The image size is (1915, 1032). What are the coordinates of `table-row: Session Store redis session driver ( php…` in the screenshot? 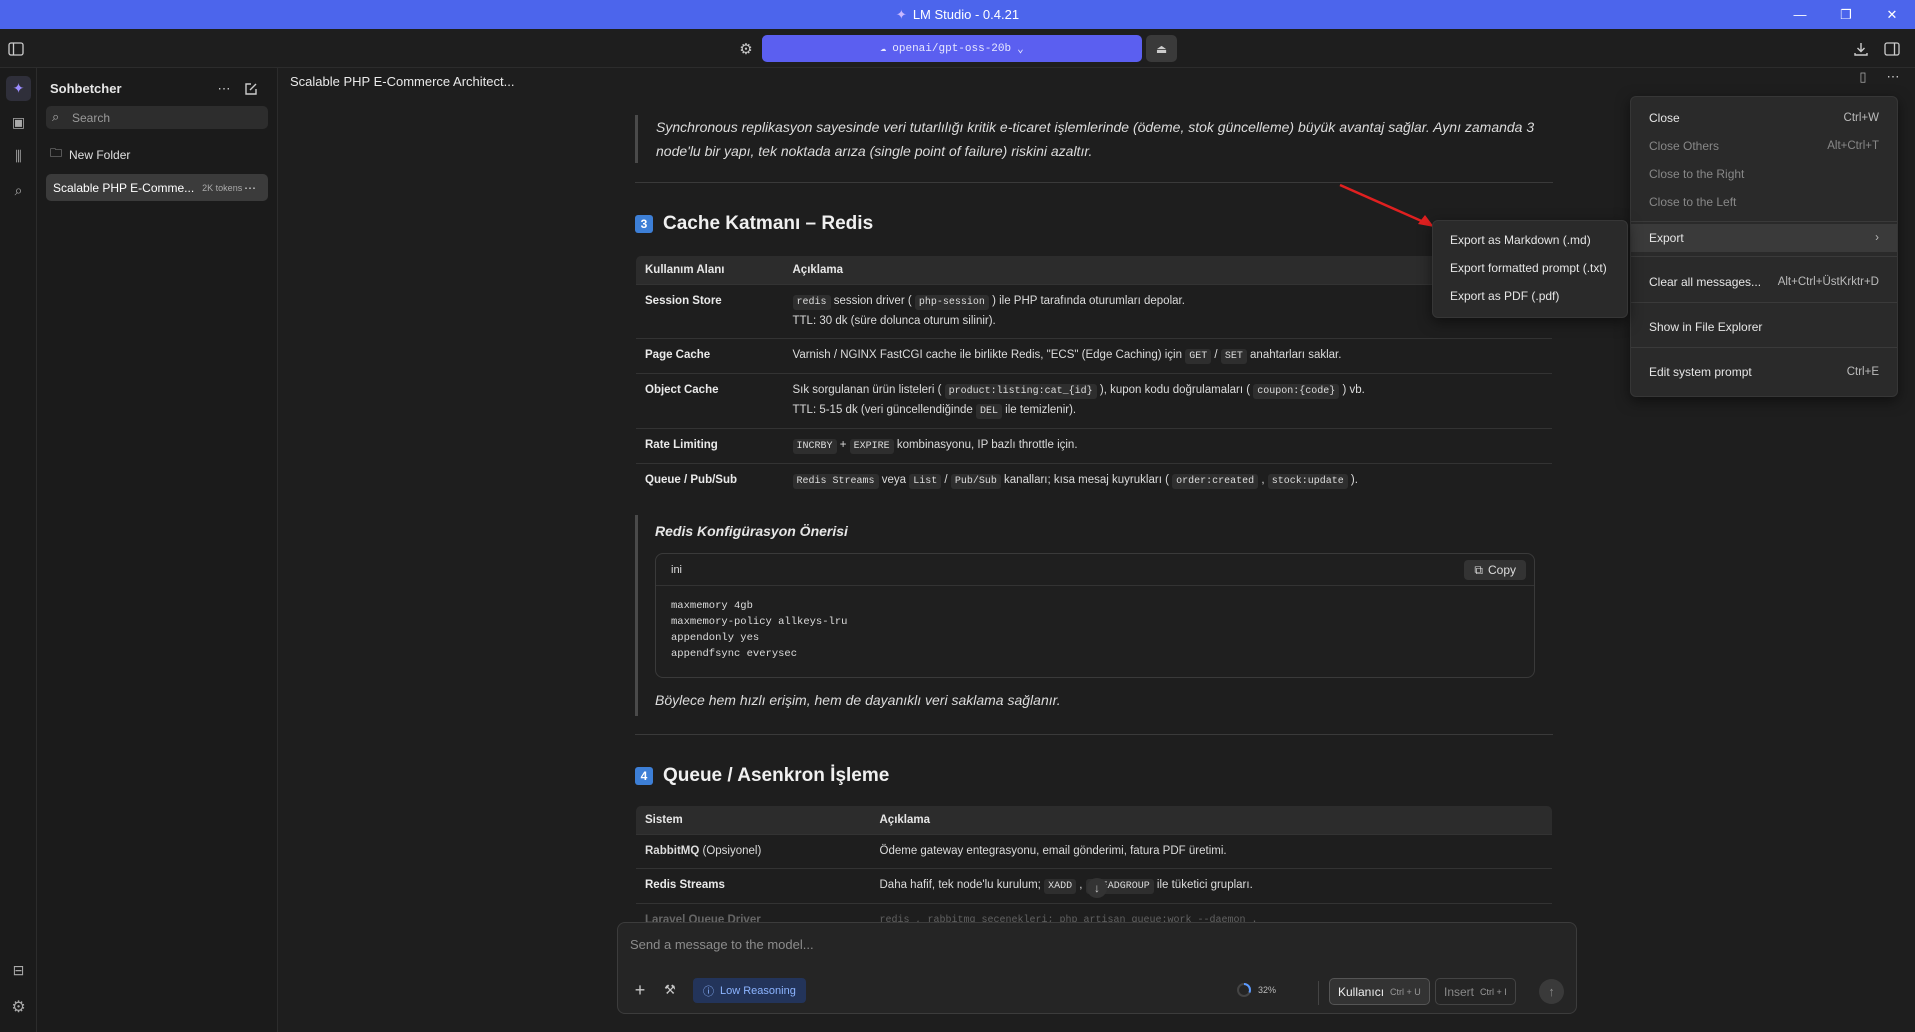 It's located at (1094, 311).